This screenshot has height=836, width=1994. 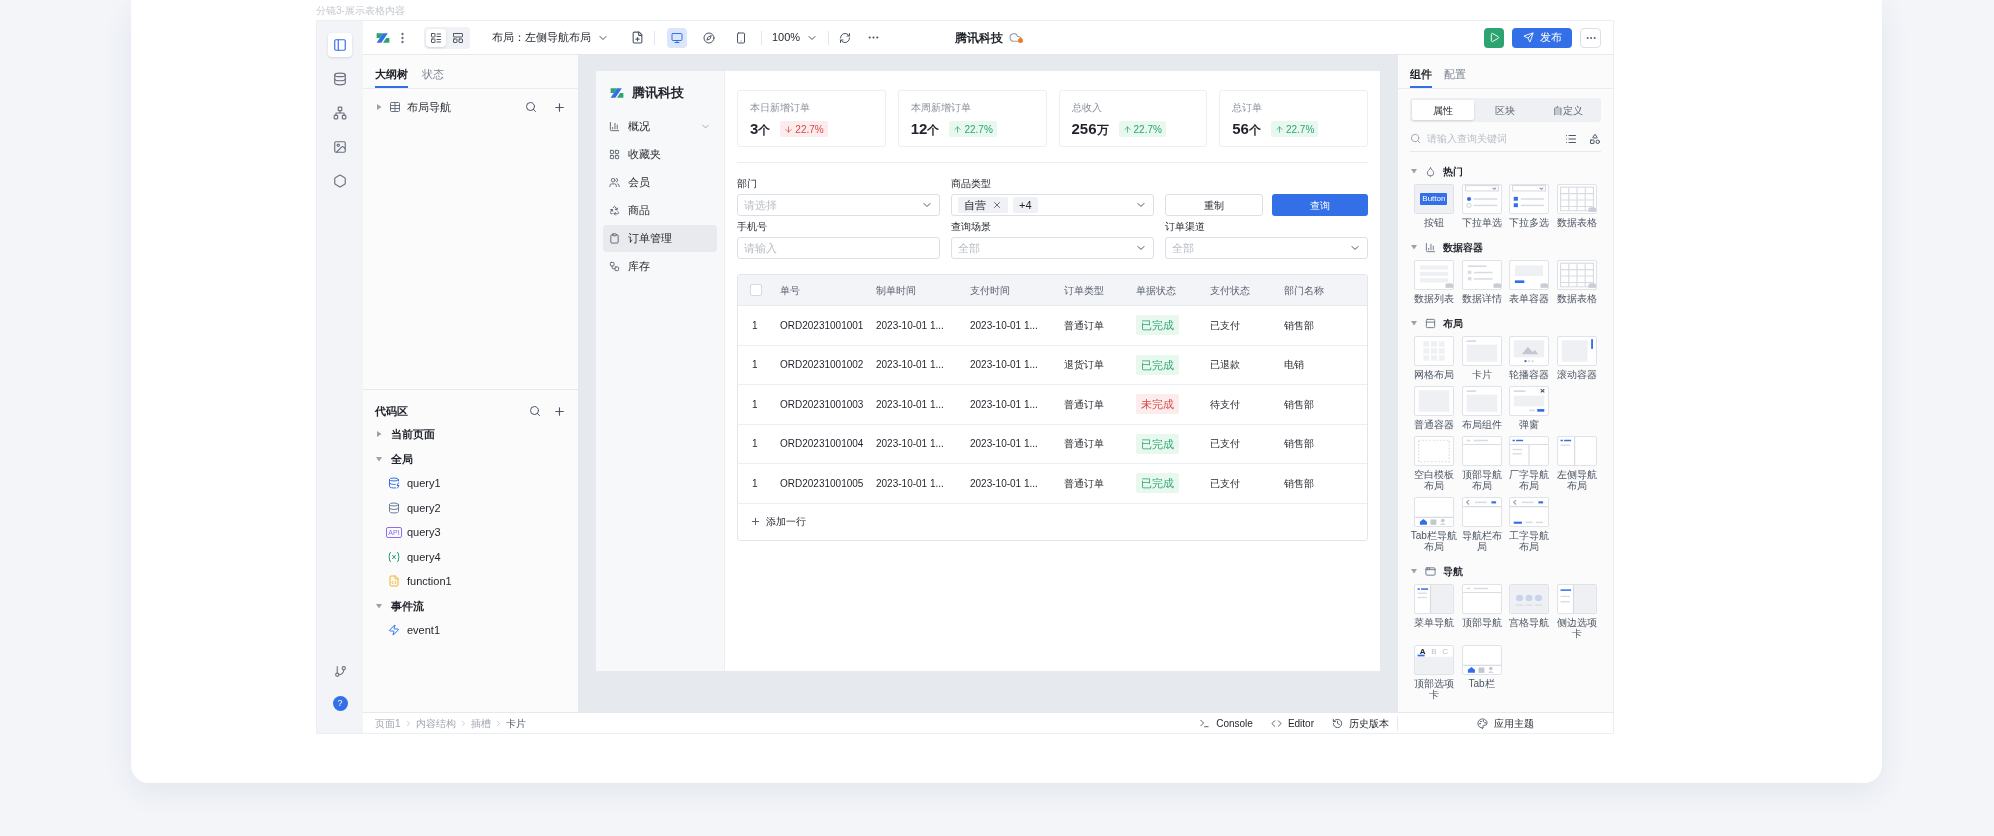 I want to click on close-icon, so click(x=997, y=205).